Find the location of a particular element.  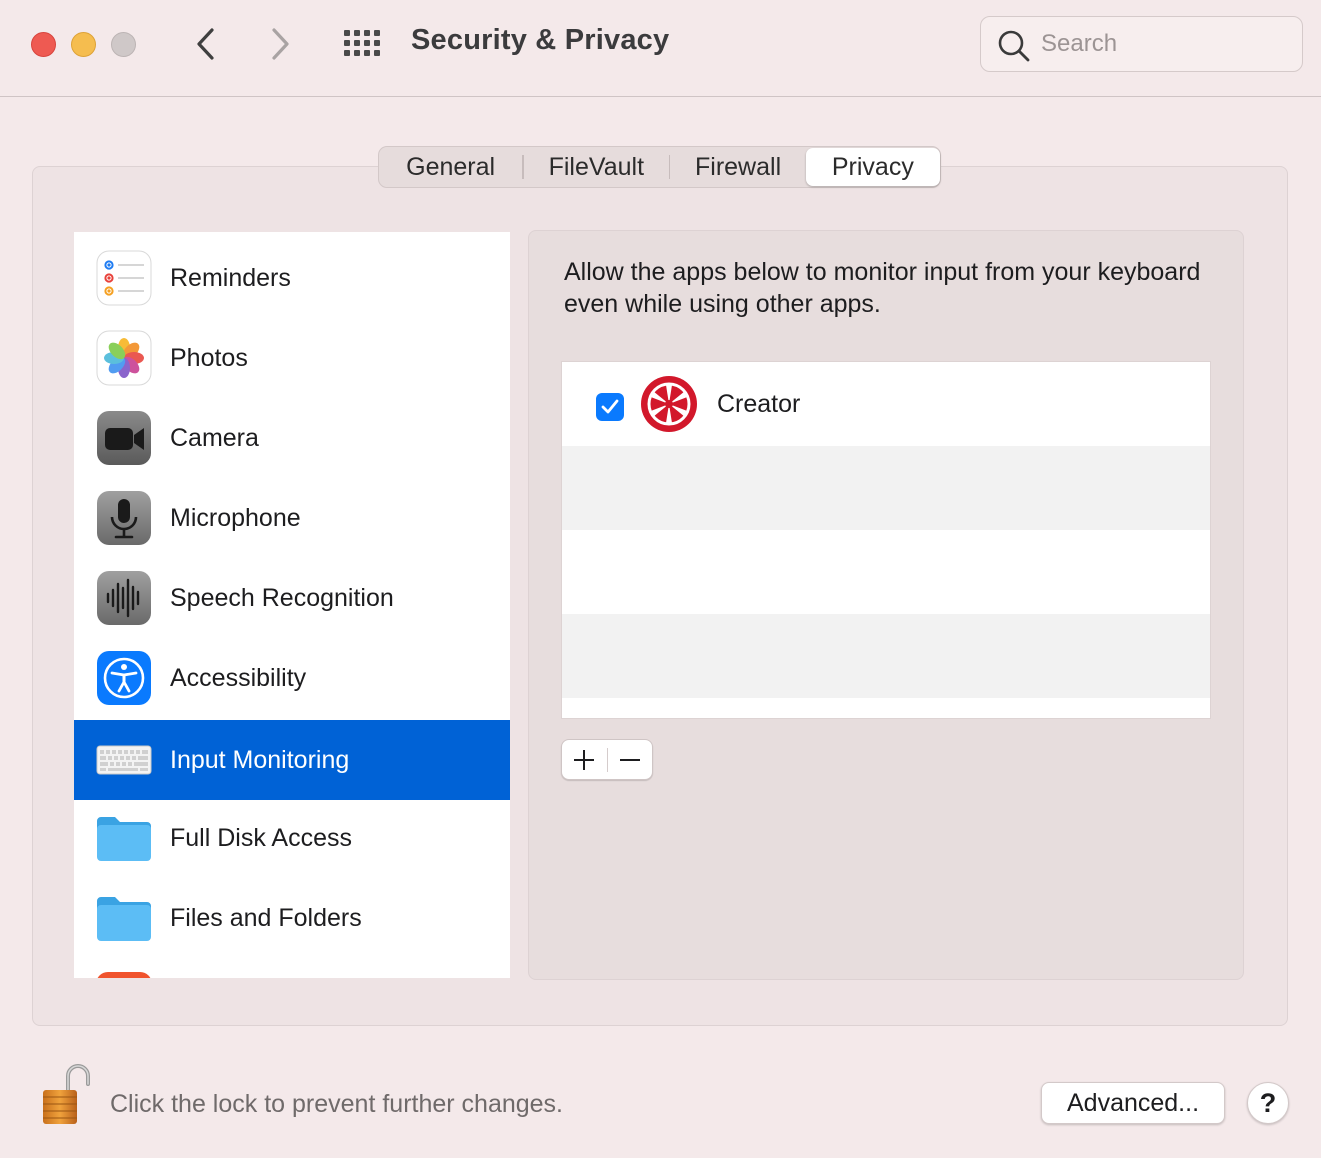

sidebar-item-files-and-folders: Files and Folders is located at coordinates (292, 918).